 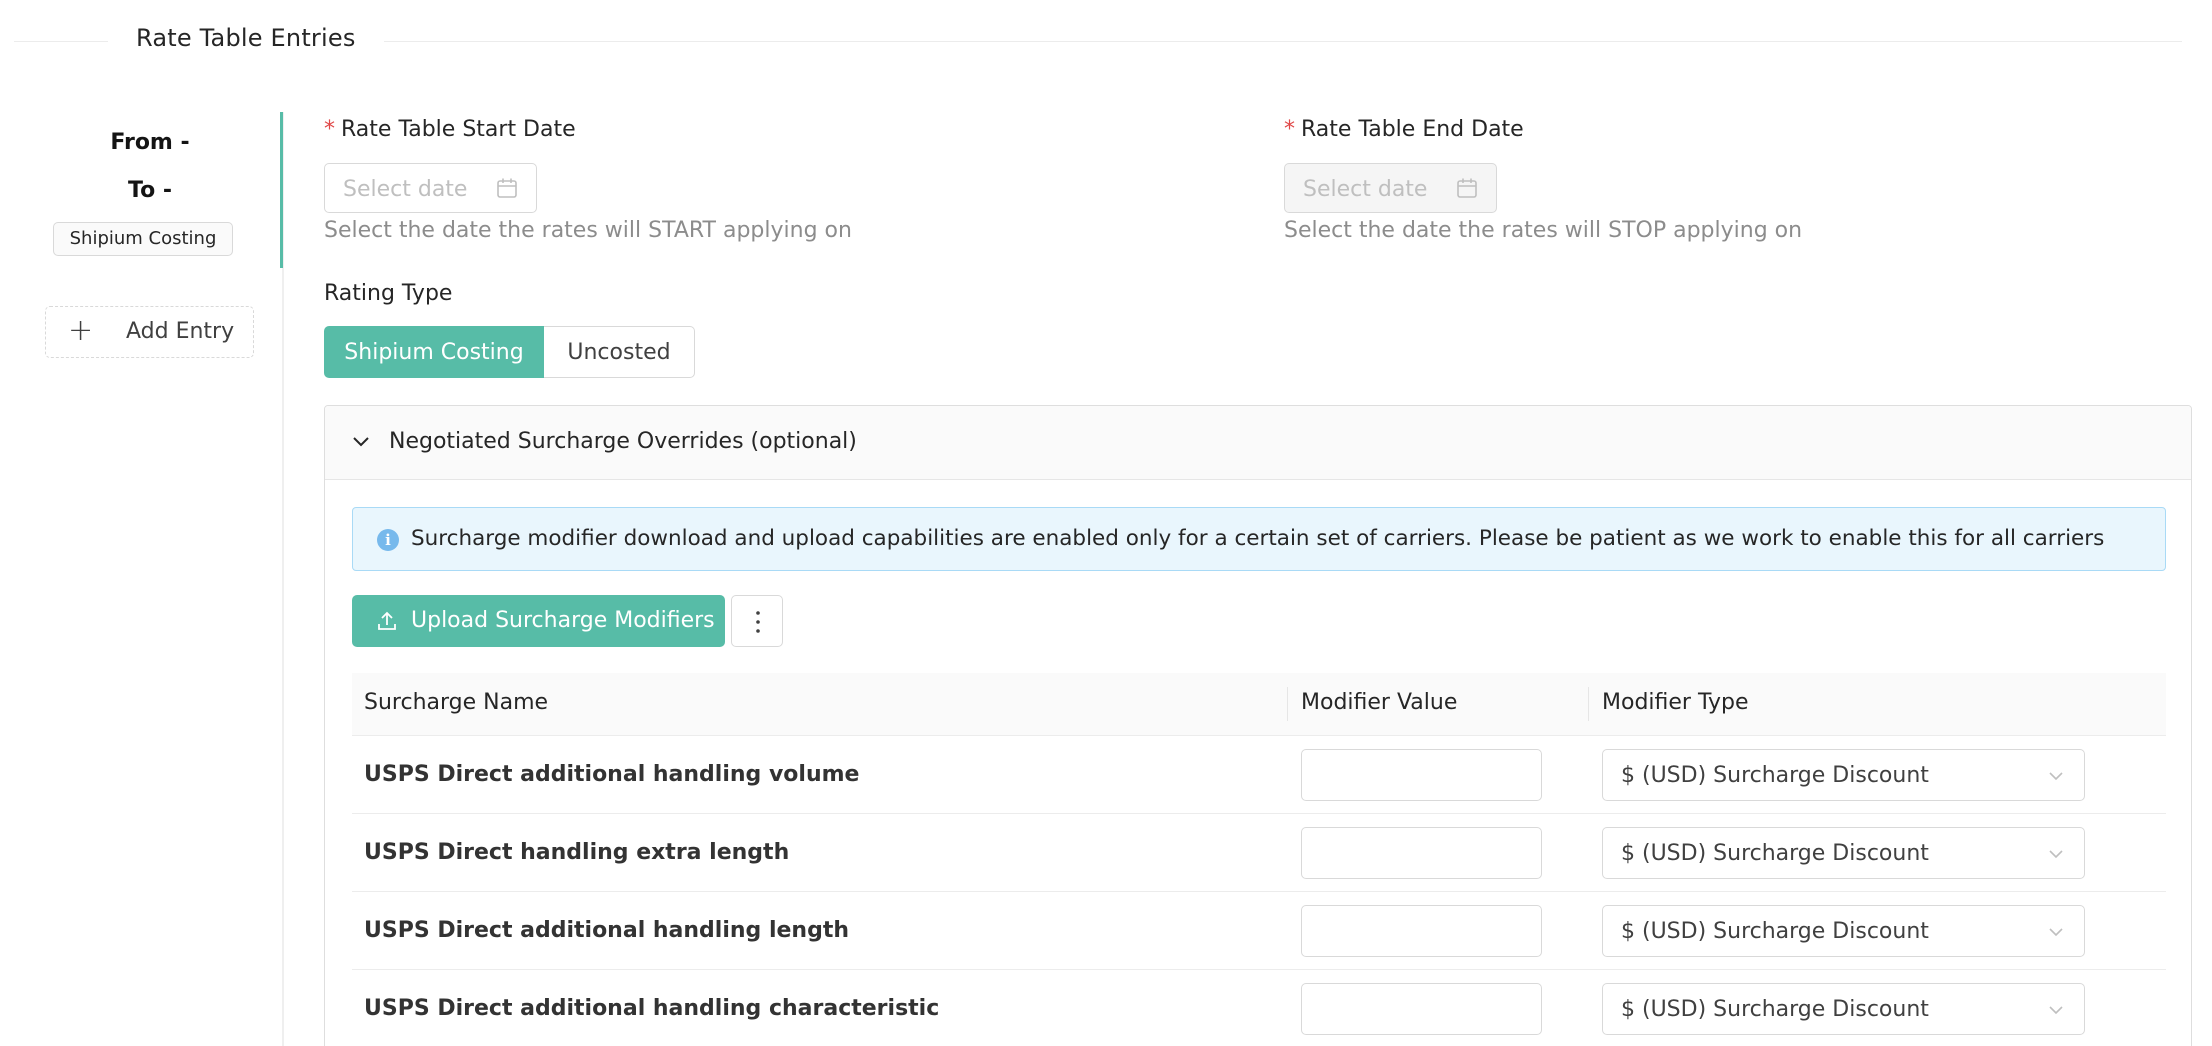 I want to click on section-title: Rate Table Entries, so click(x=246, y=38).